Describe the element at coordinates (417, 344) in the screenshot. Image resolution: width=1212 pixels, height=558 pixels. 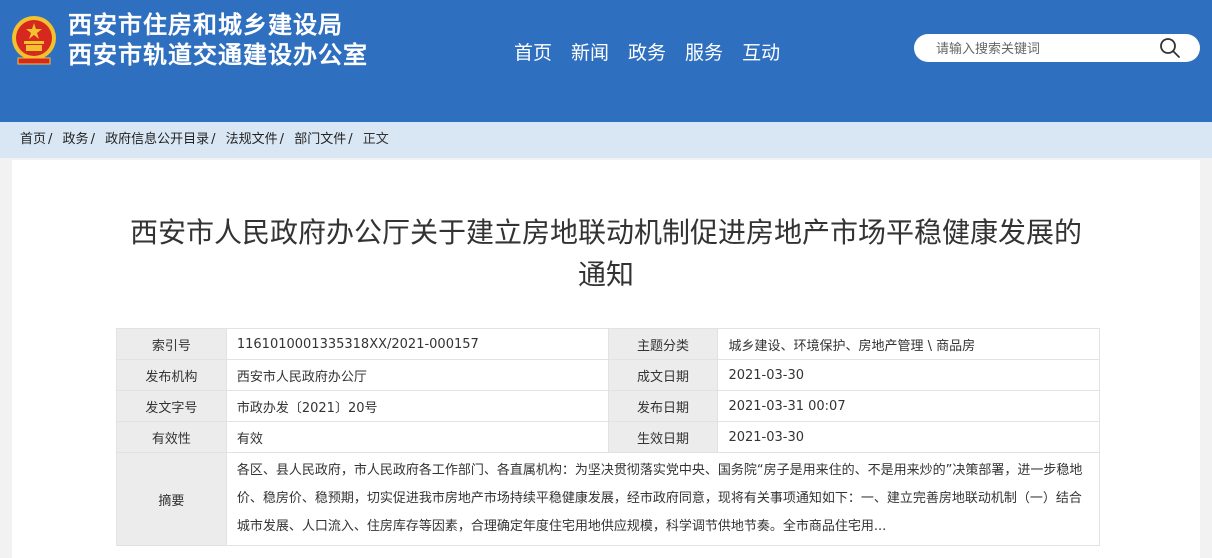
I see `index-number-value: 1161010001335318XX/2021-000157` at that location.